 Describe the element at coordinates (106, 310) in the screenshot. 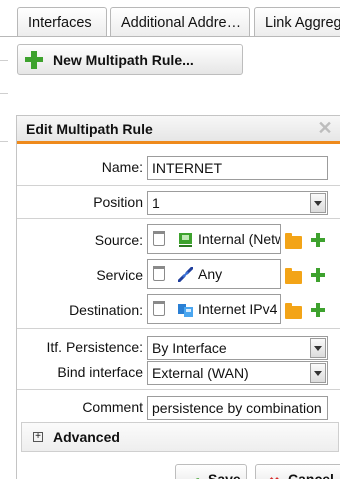

I see `destination-label: Destination:` at that location.